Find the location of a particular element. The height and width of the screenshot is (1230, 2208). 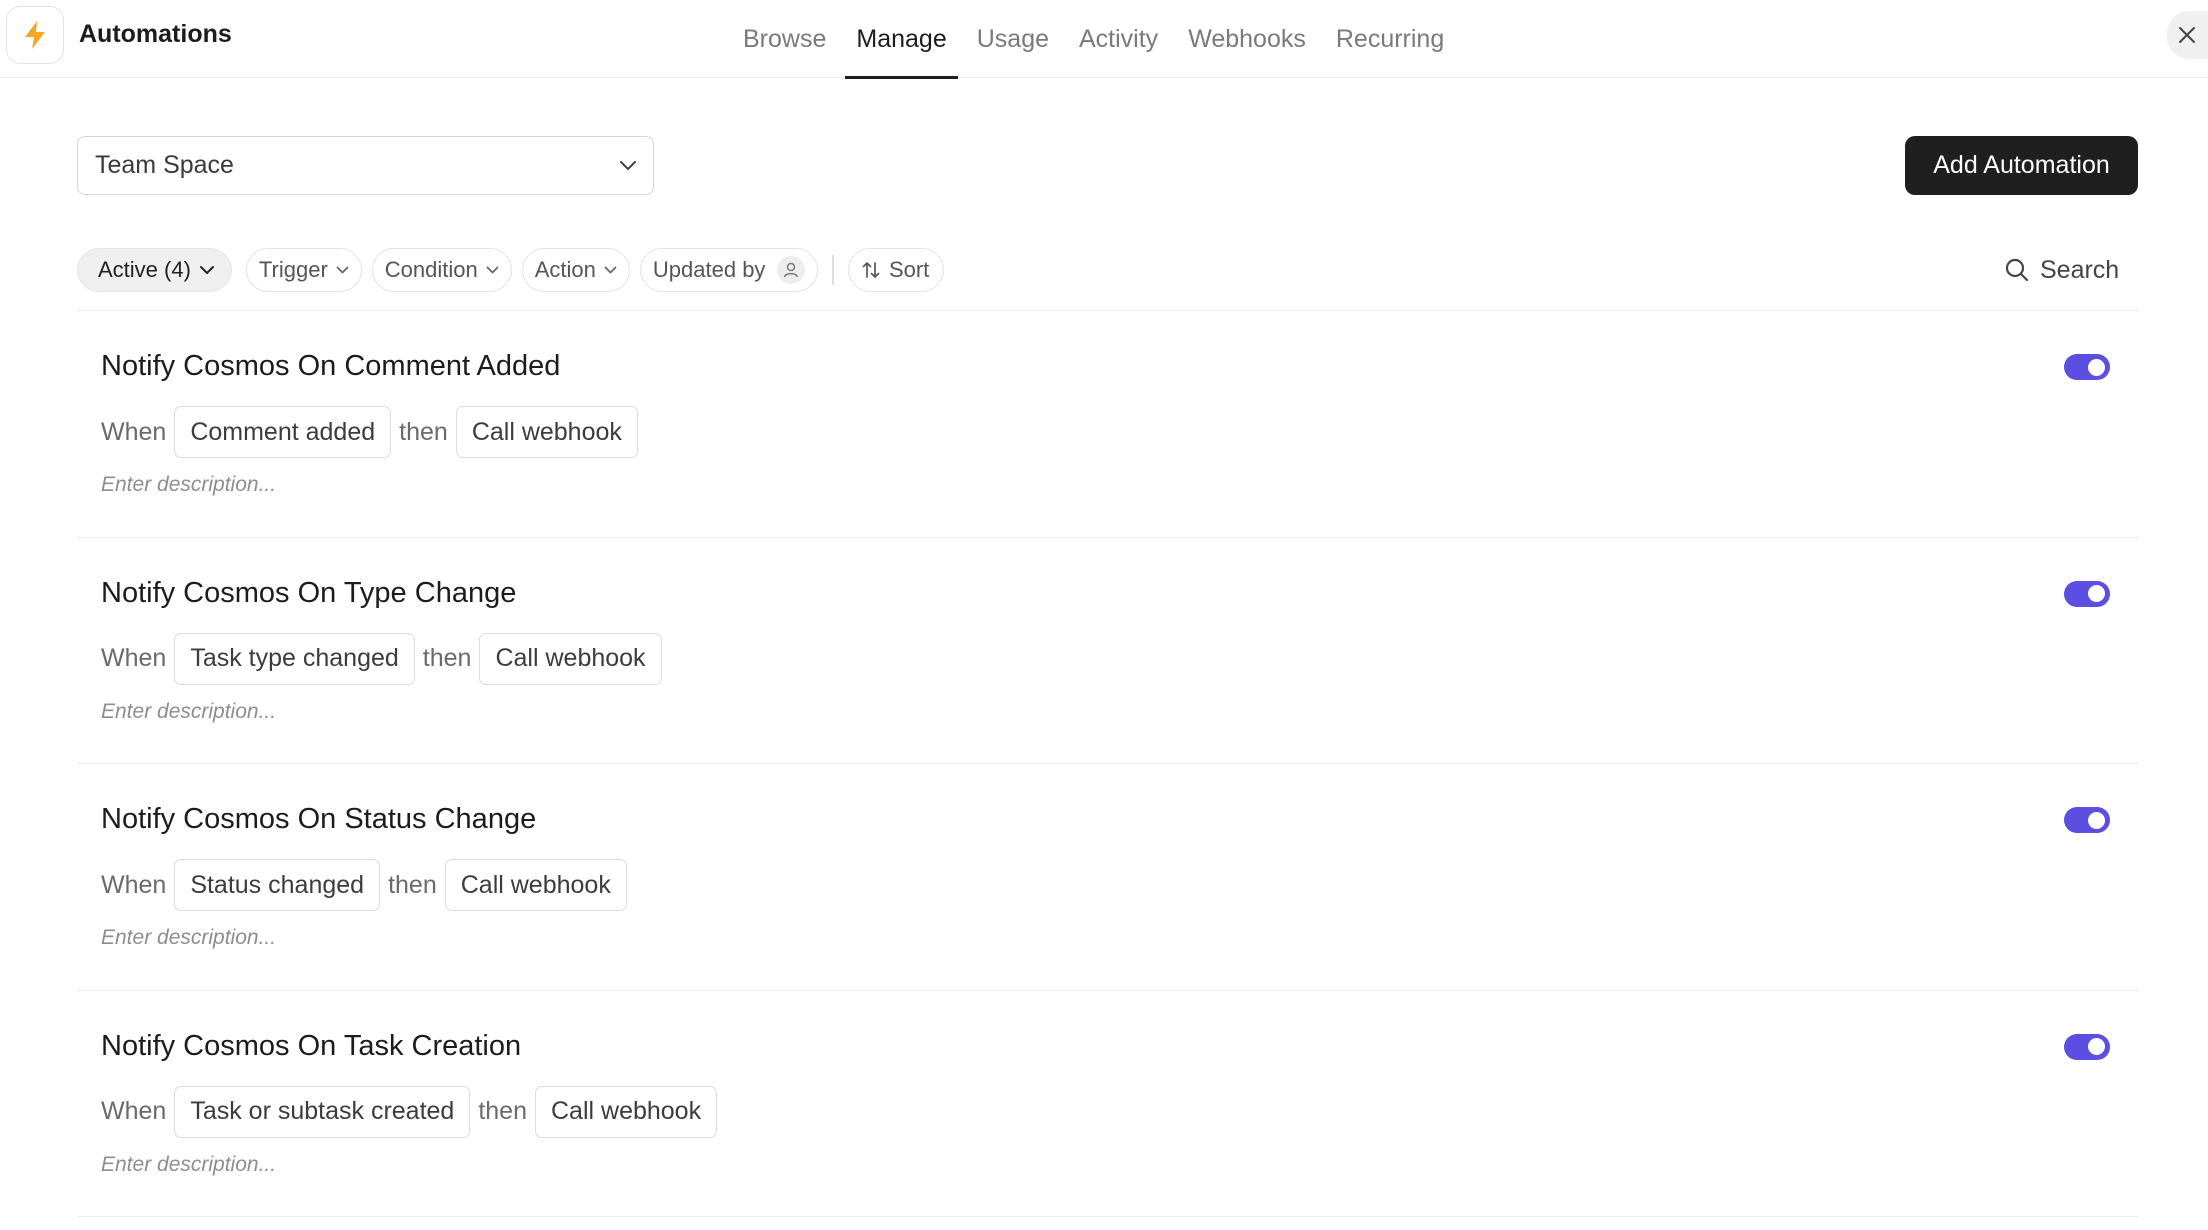

trigger-pill: Status changed is located at coordinates (277, 885).